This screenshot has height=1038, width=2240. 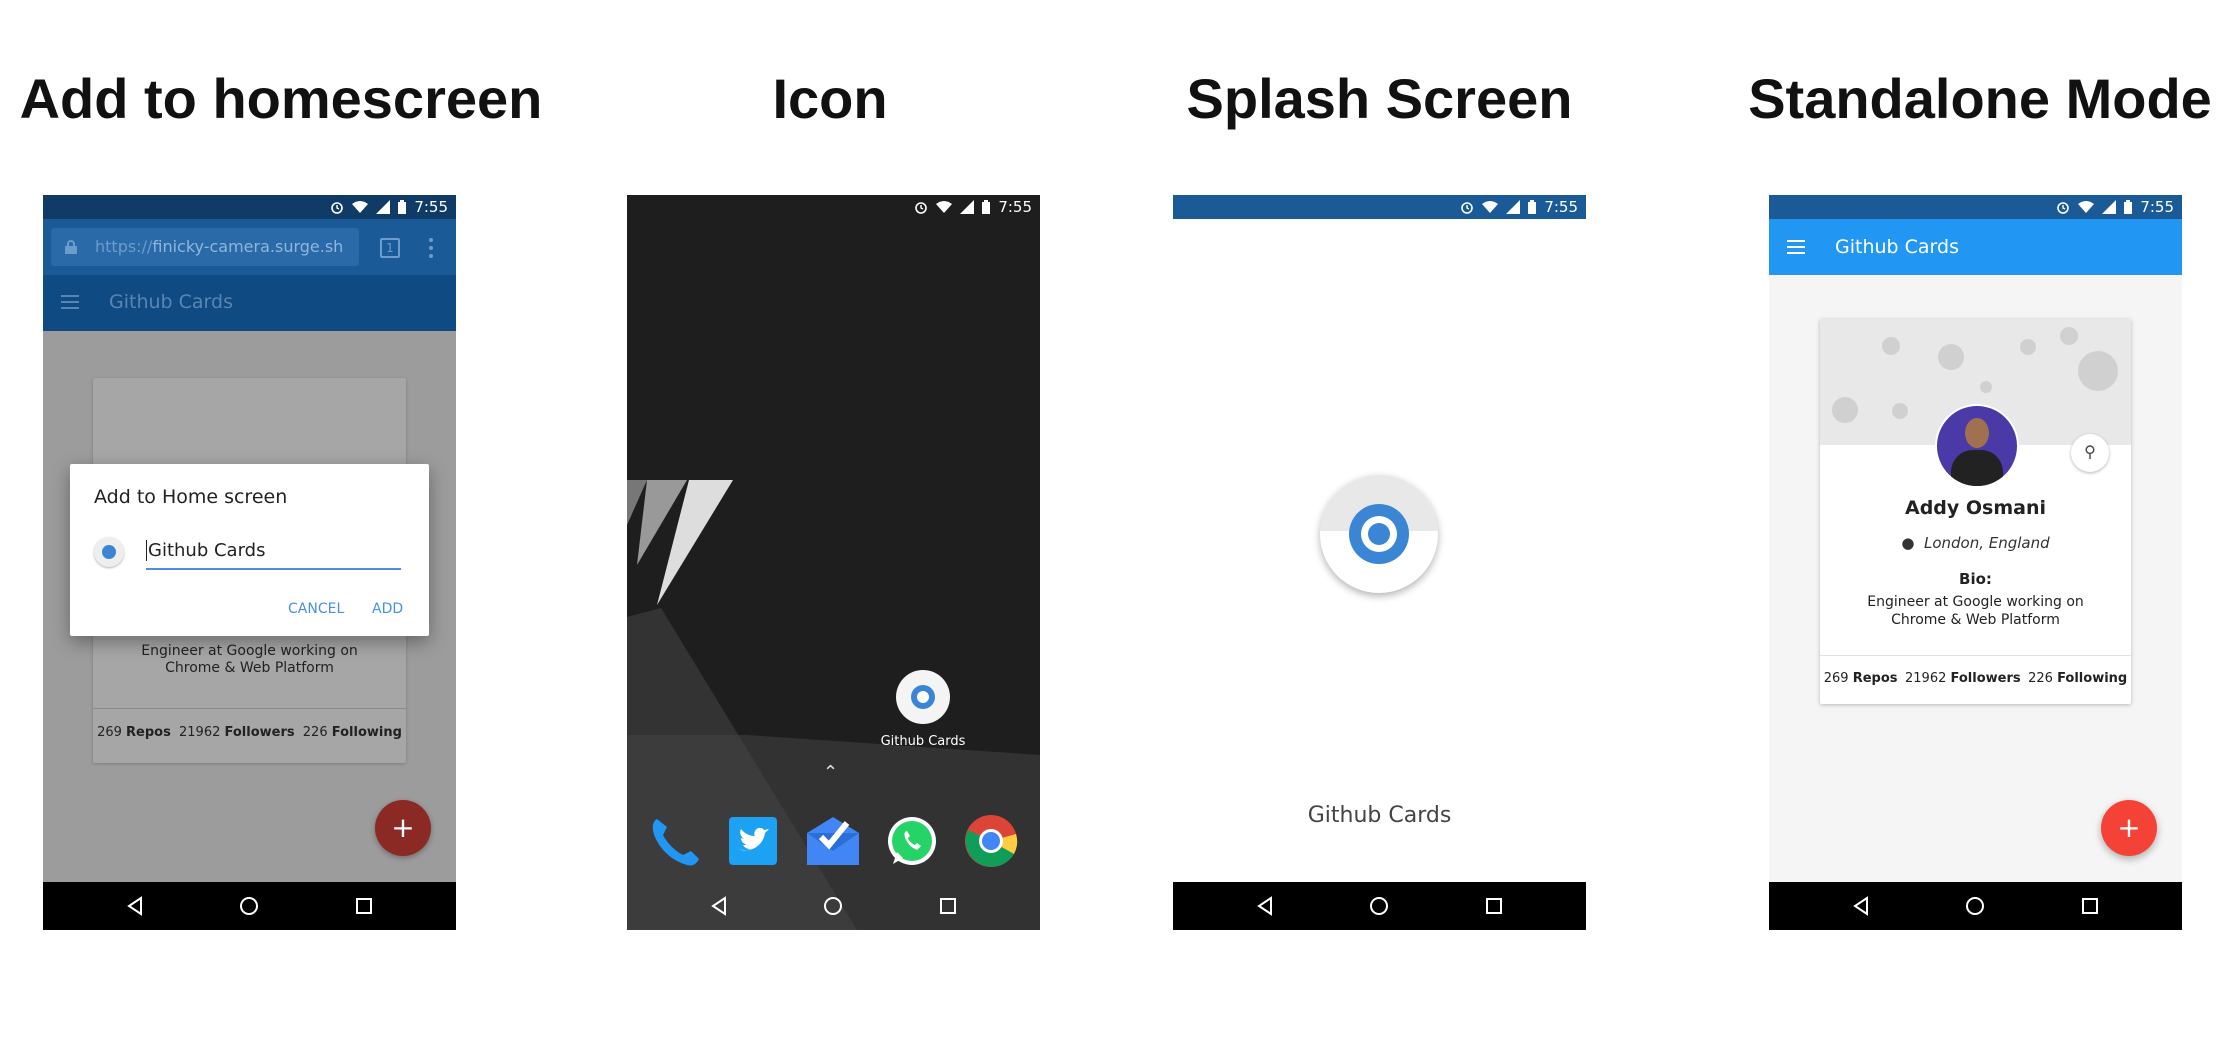 I want to click on shortcut-label: Github Cards, so click(x=923, y=741).